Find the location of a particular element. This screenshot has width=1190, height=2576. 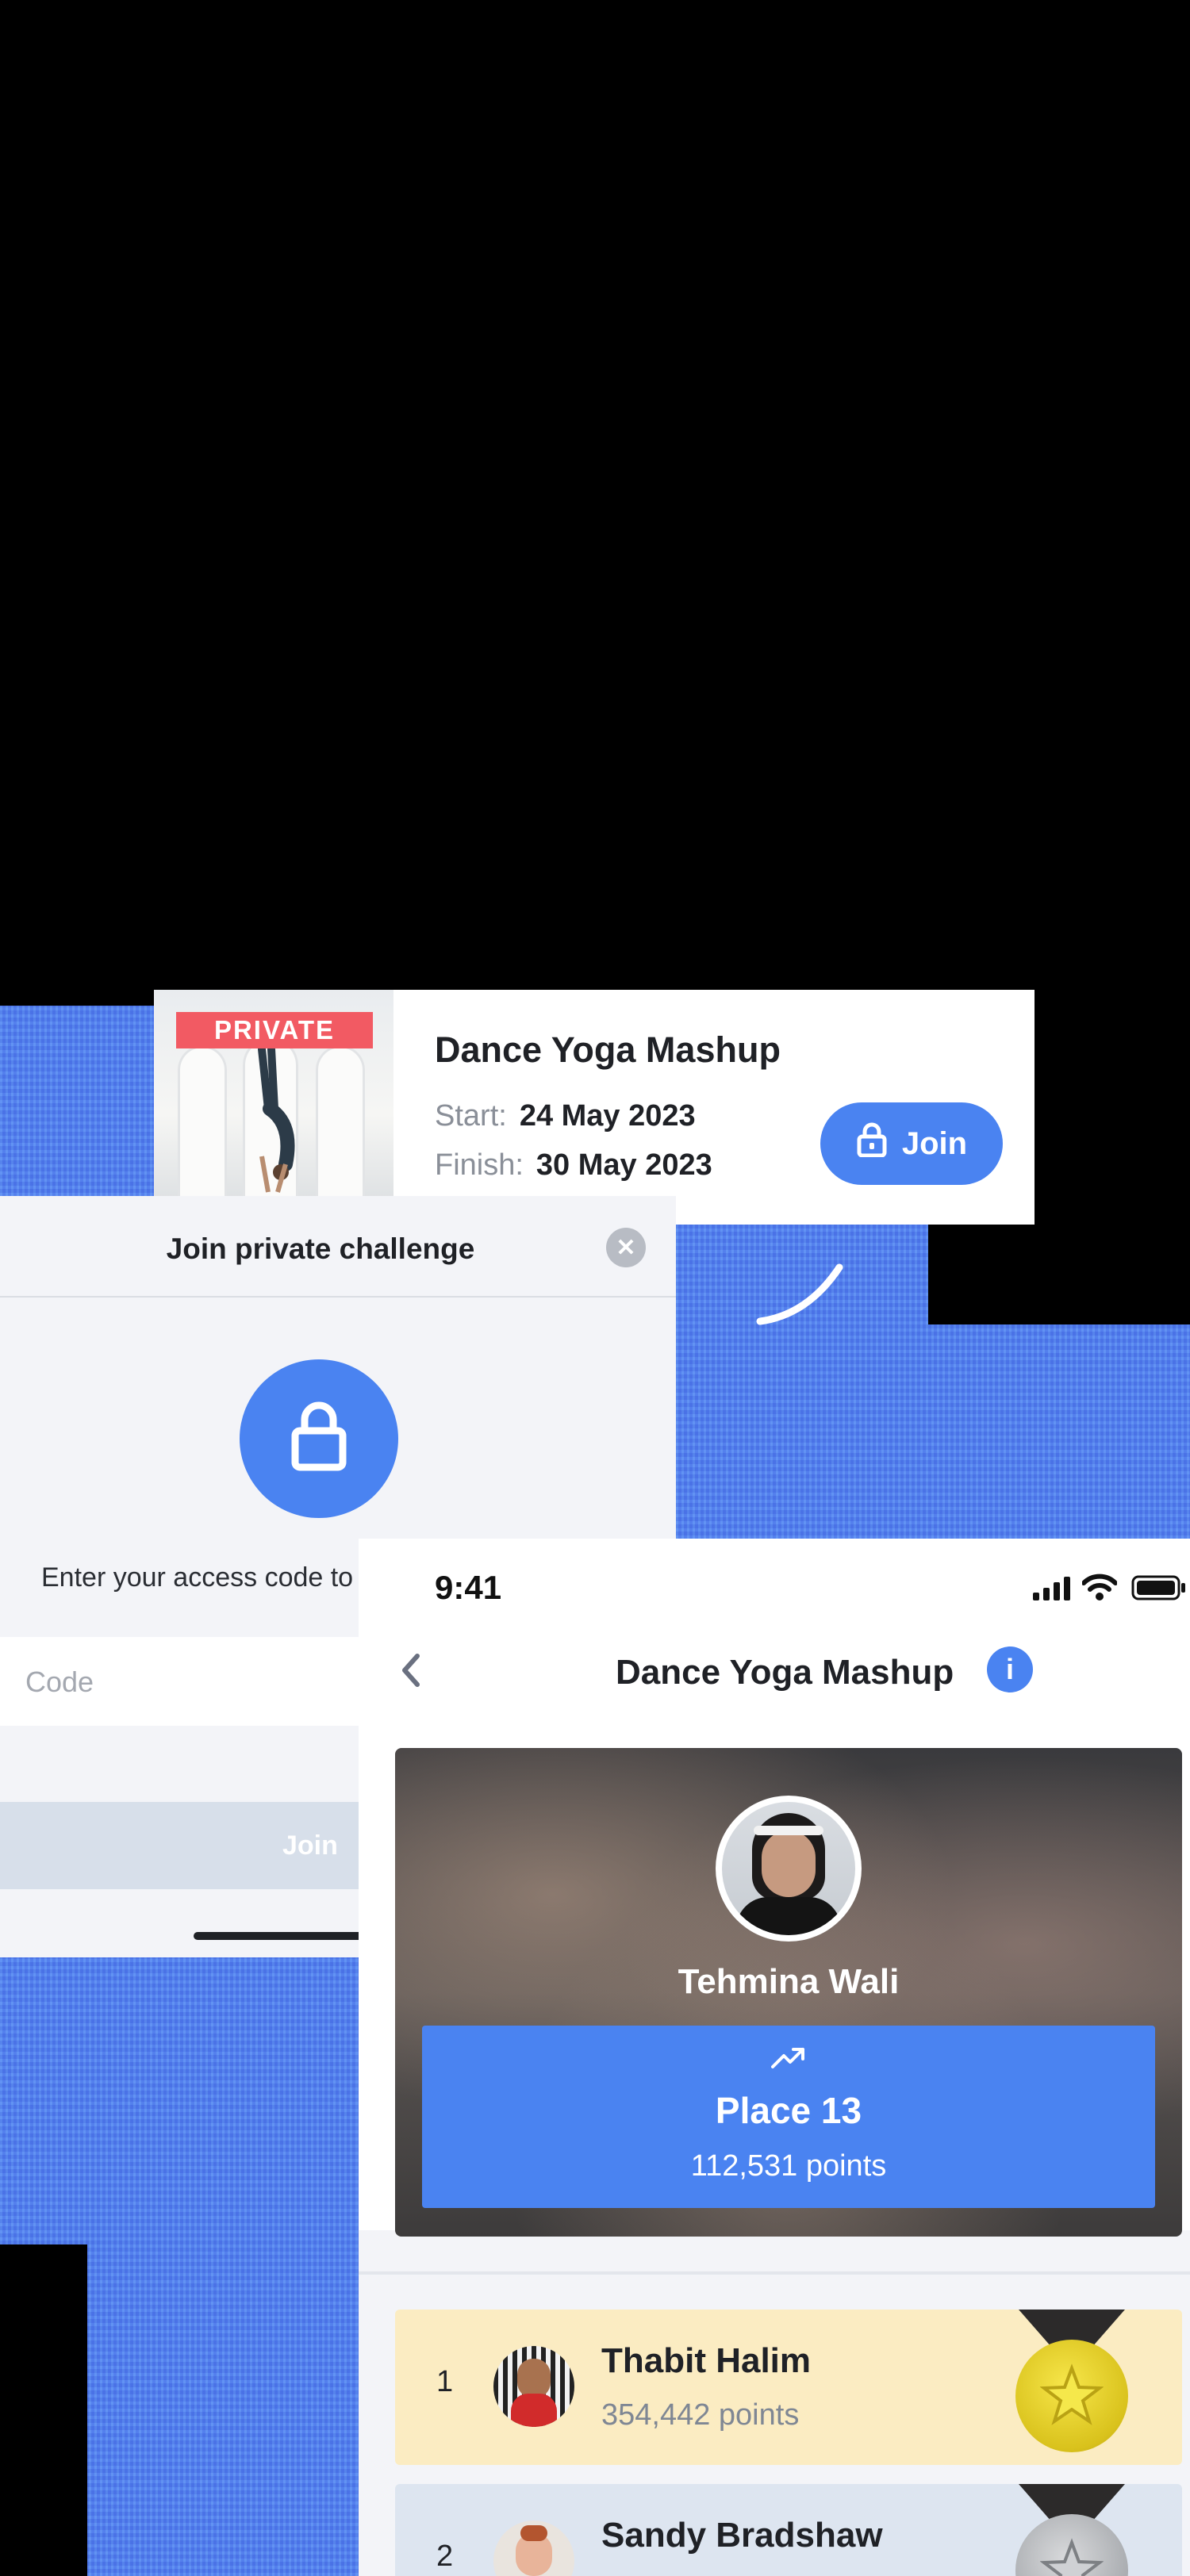

place-label: Place 13 is located at coordinates (788, 2110).